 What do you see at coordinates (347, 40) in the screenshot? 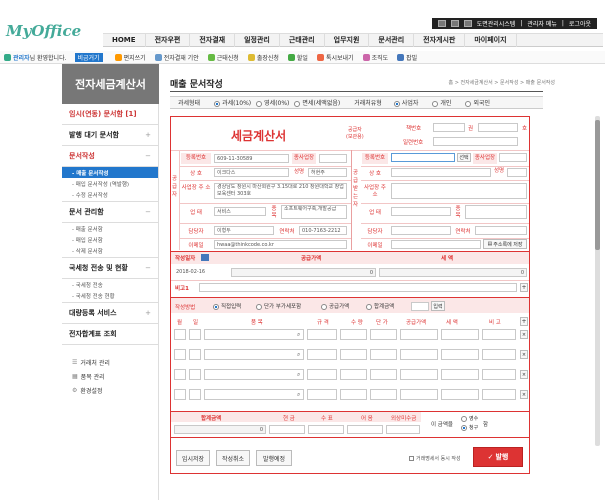
I see `nav-work: 업무지원` at bounding box center [347, 40].